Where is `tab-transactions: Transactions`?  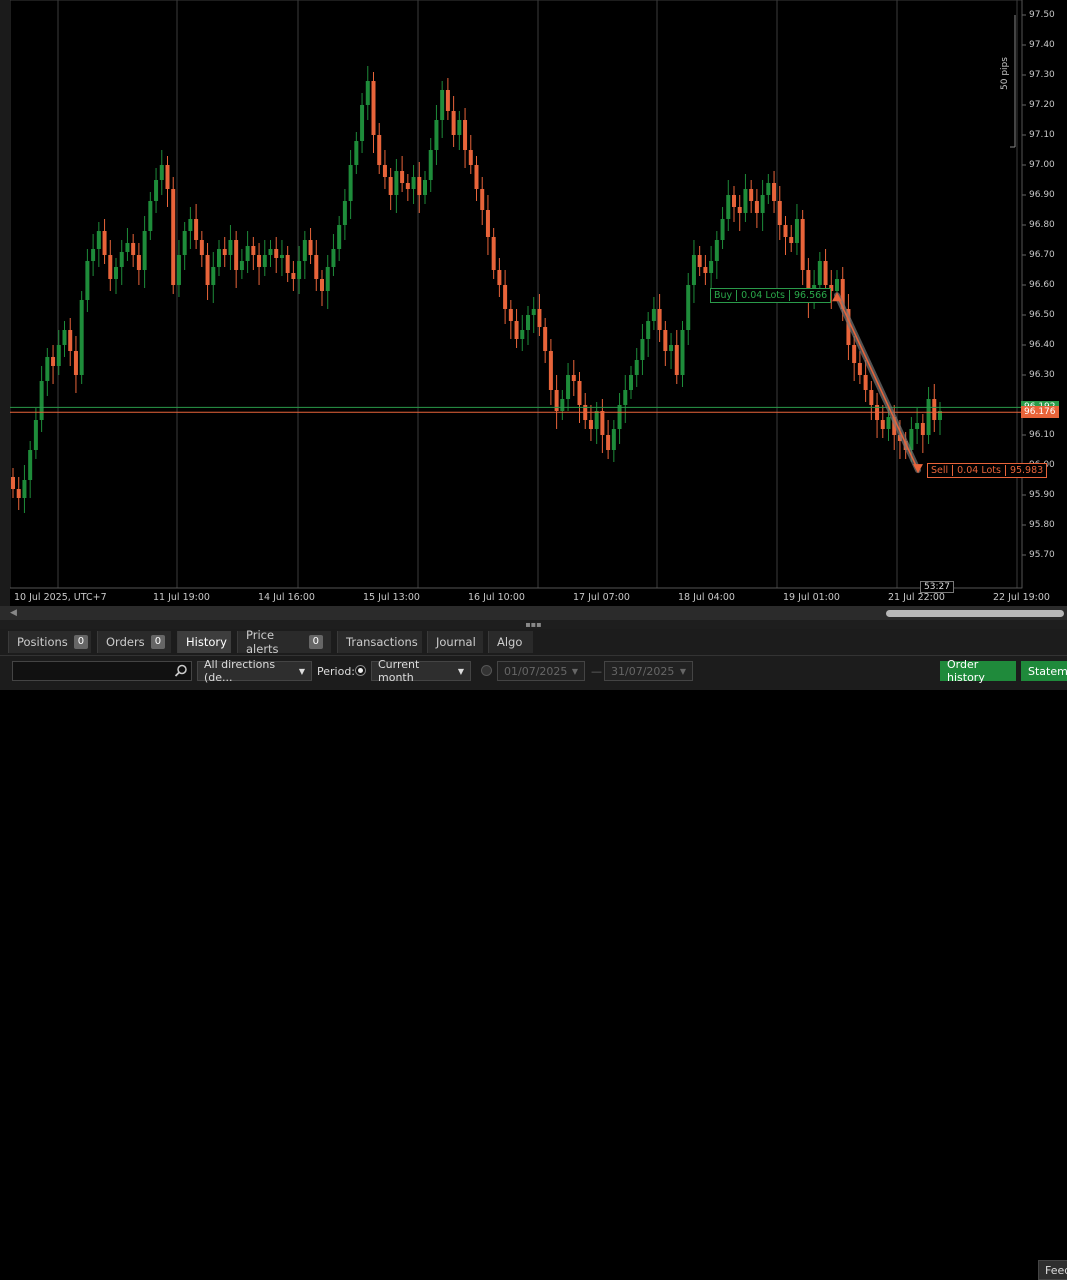 tab-transactions: Transactions is located at coordinates (379, 642).